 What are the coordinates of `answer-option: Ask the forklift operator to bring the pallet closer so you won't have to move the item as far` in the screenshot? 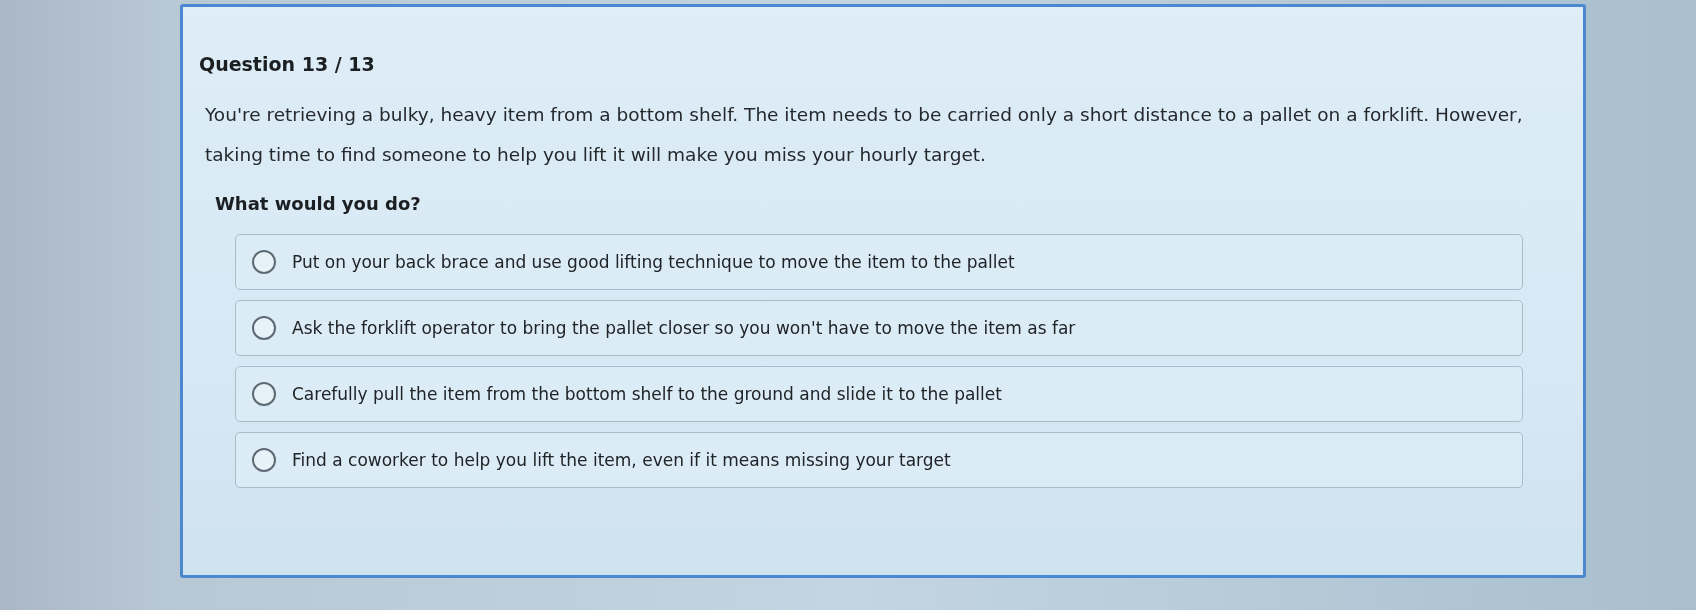 It's located at (879, 328).